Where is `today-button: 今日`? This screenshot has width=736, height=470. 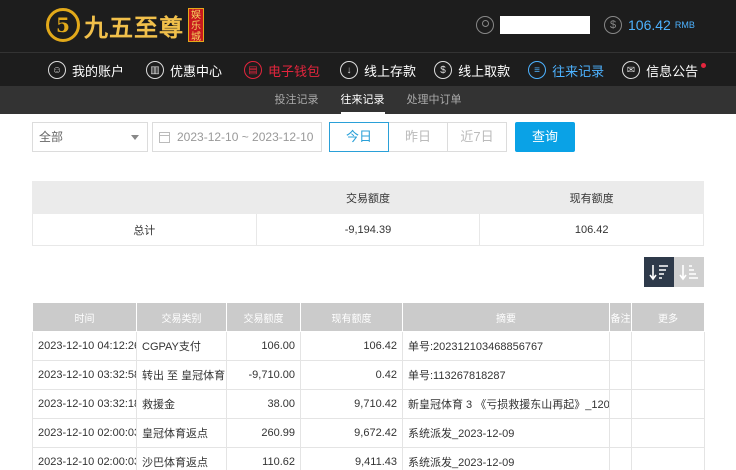 today-button: 今日 is located at coordinates (359, 137).